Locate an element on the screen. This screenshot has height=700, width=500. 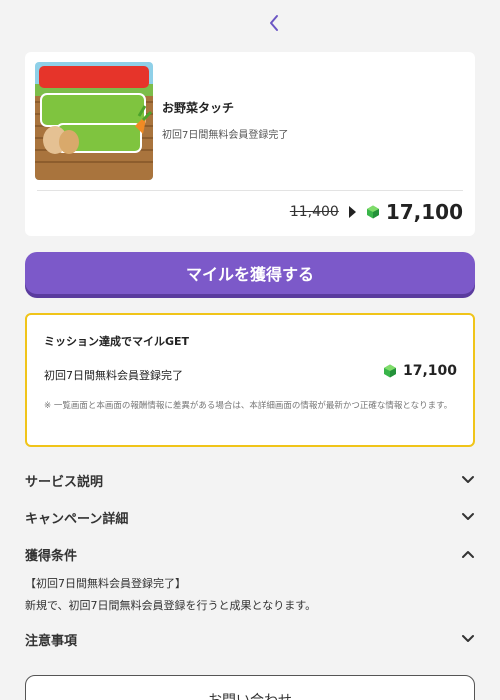
back-button is located at coordinates (274, 23).